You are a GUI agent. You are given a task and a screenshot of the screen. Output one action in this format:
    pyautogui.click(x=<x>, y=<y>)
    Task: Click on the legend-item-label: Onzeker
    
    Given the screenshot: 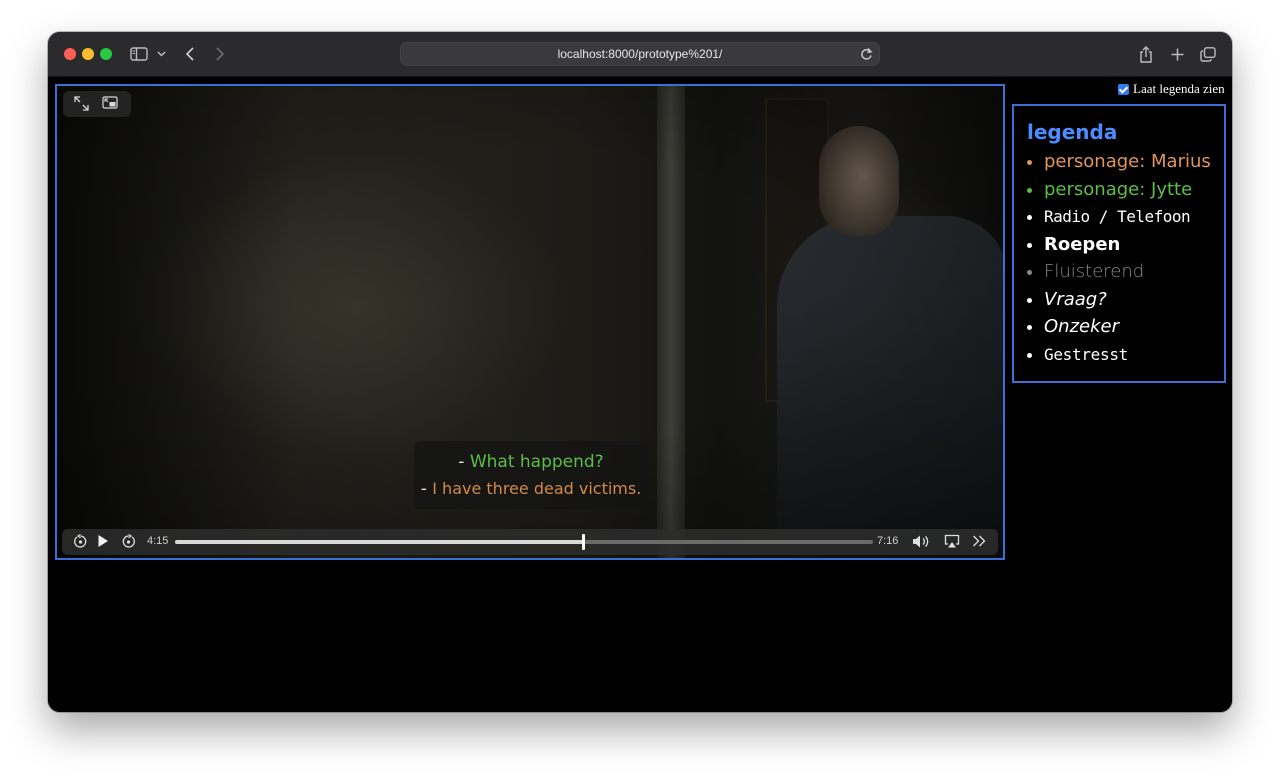 What is the action you would take?
    pyautogui.click(x=1081, y=326)
    